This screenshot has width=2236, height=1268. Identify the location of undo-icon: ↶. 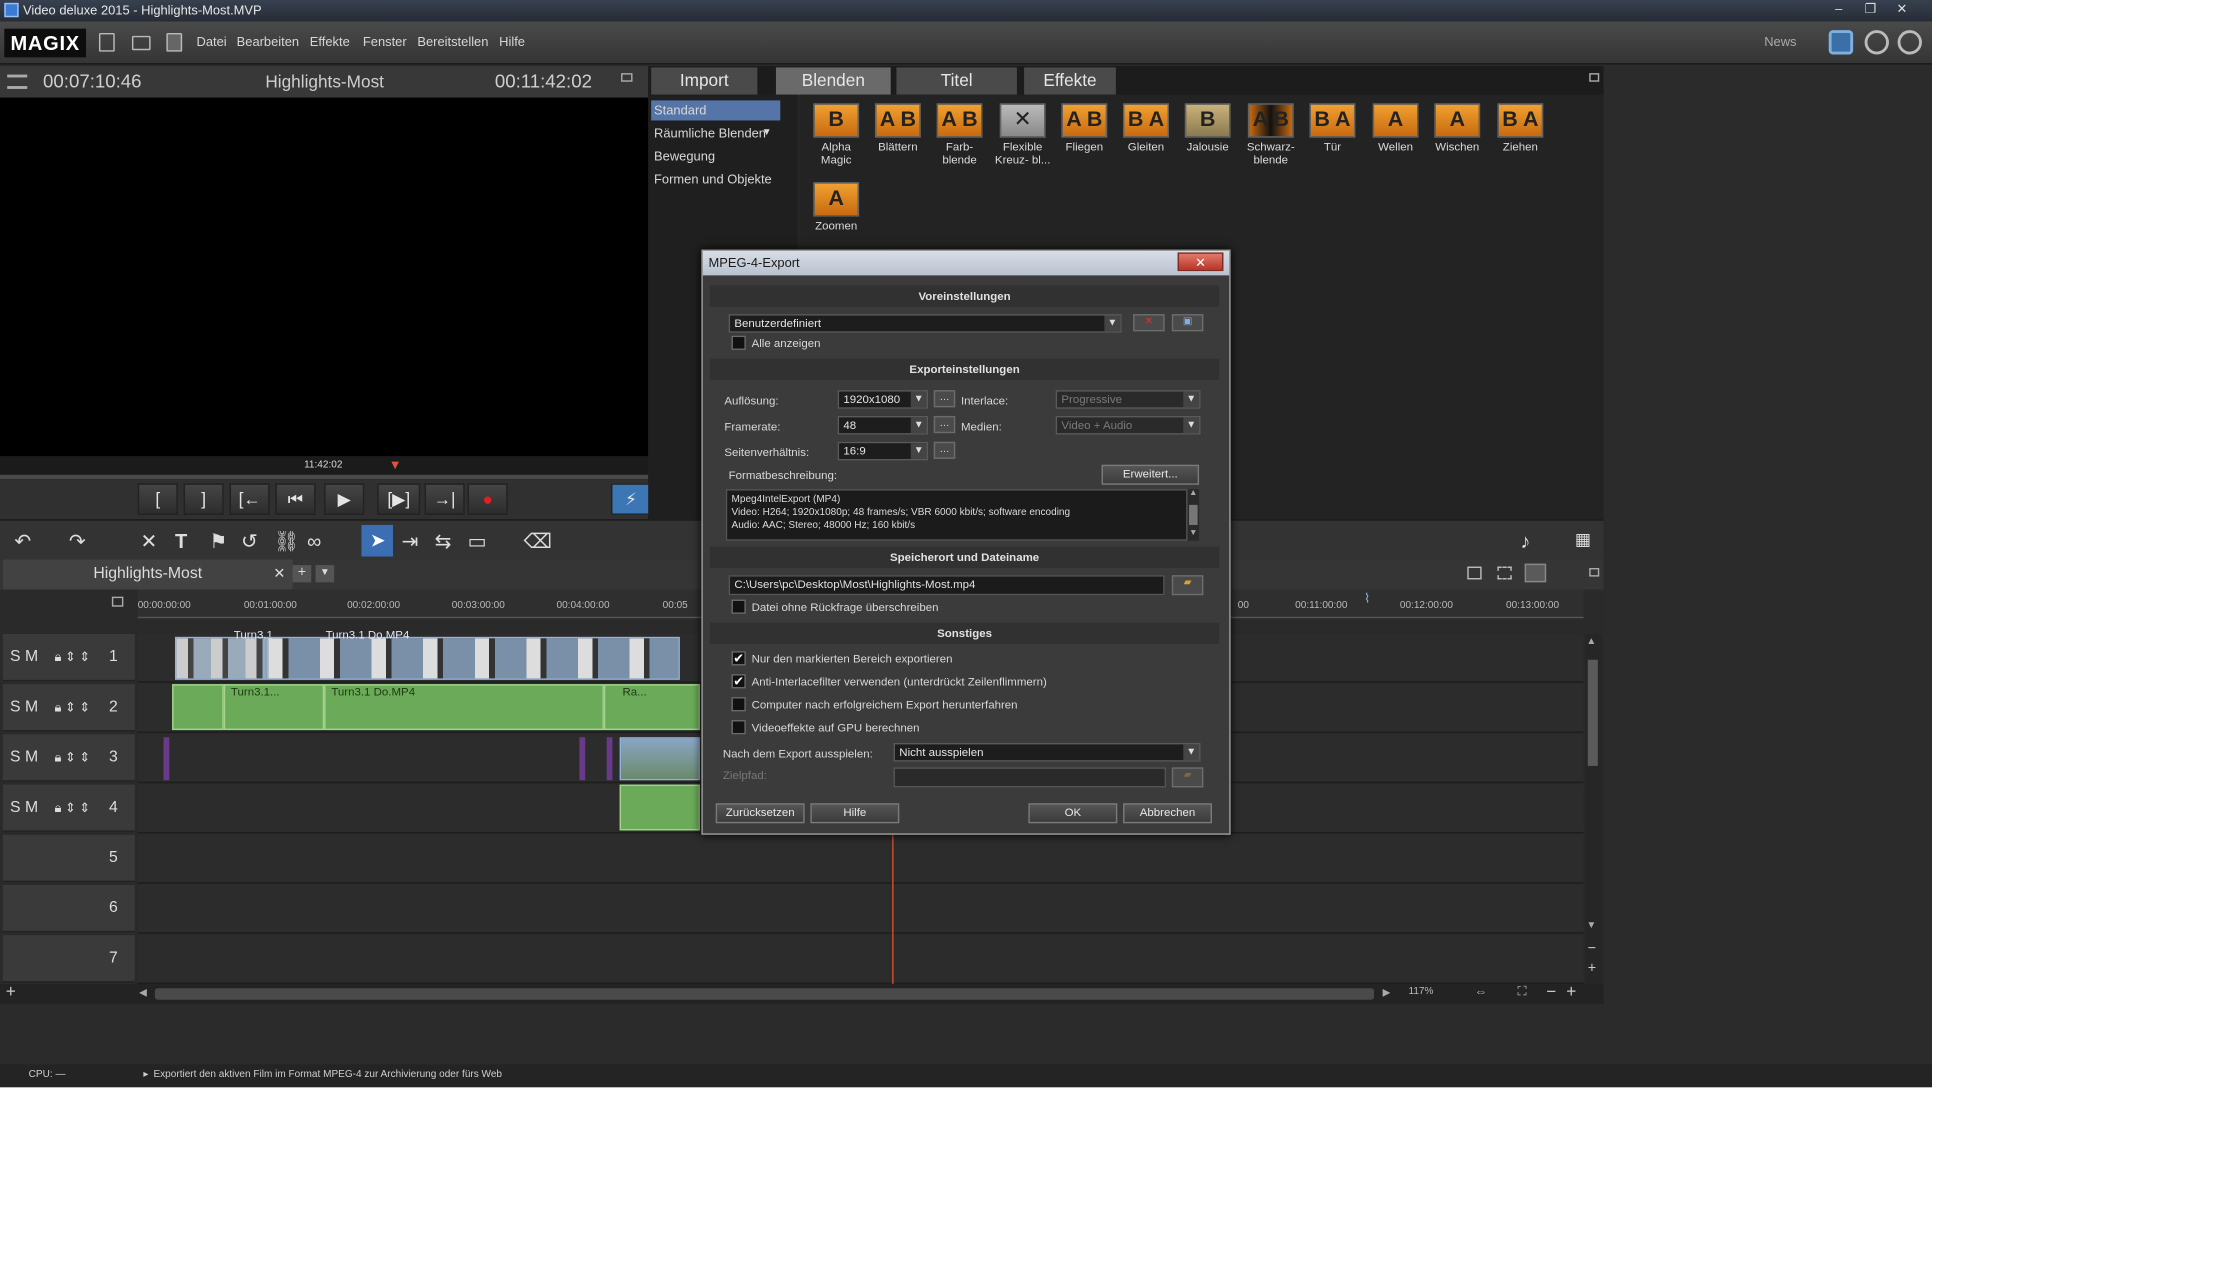
(22, 541).